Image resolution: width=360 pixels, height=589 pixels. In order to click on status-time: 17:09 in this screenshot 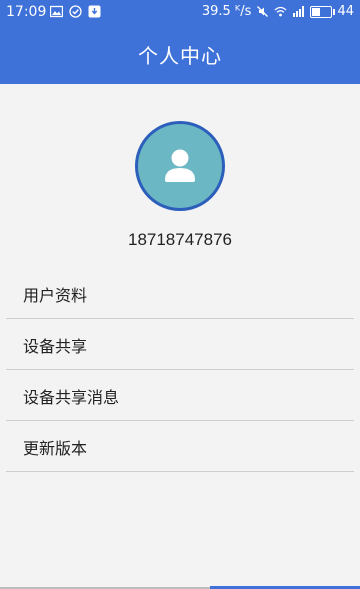, I will do `click(26, 12)`.